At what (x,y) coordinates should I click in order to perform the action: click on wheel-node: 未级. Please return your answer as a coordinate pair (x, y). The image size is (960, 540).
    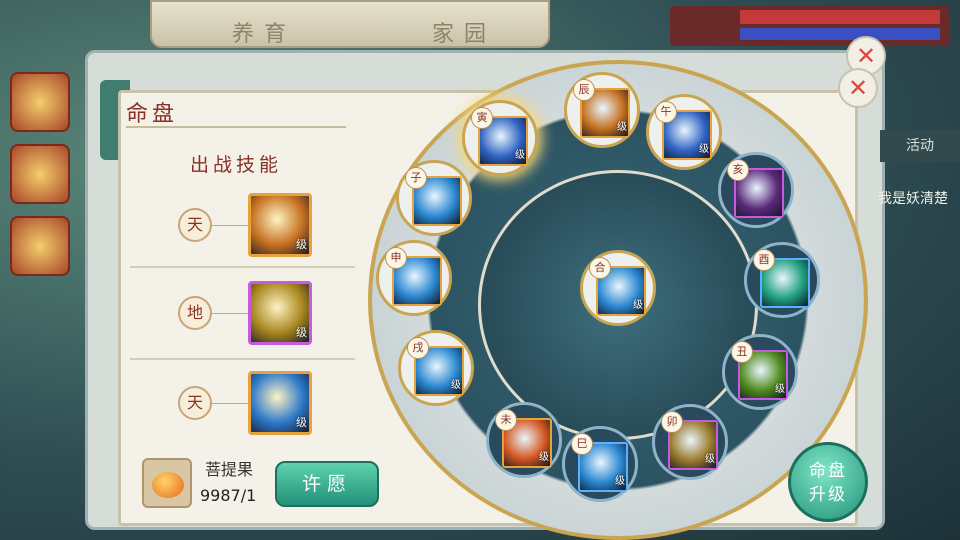
    Looking at the image, I should click on (524, 440).